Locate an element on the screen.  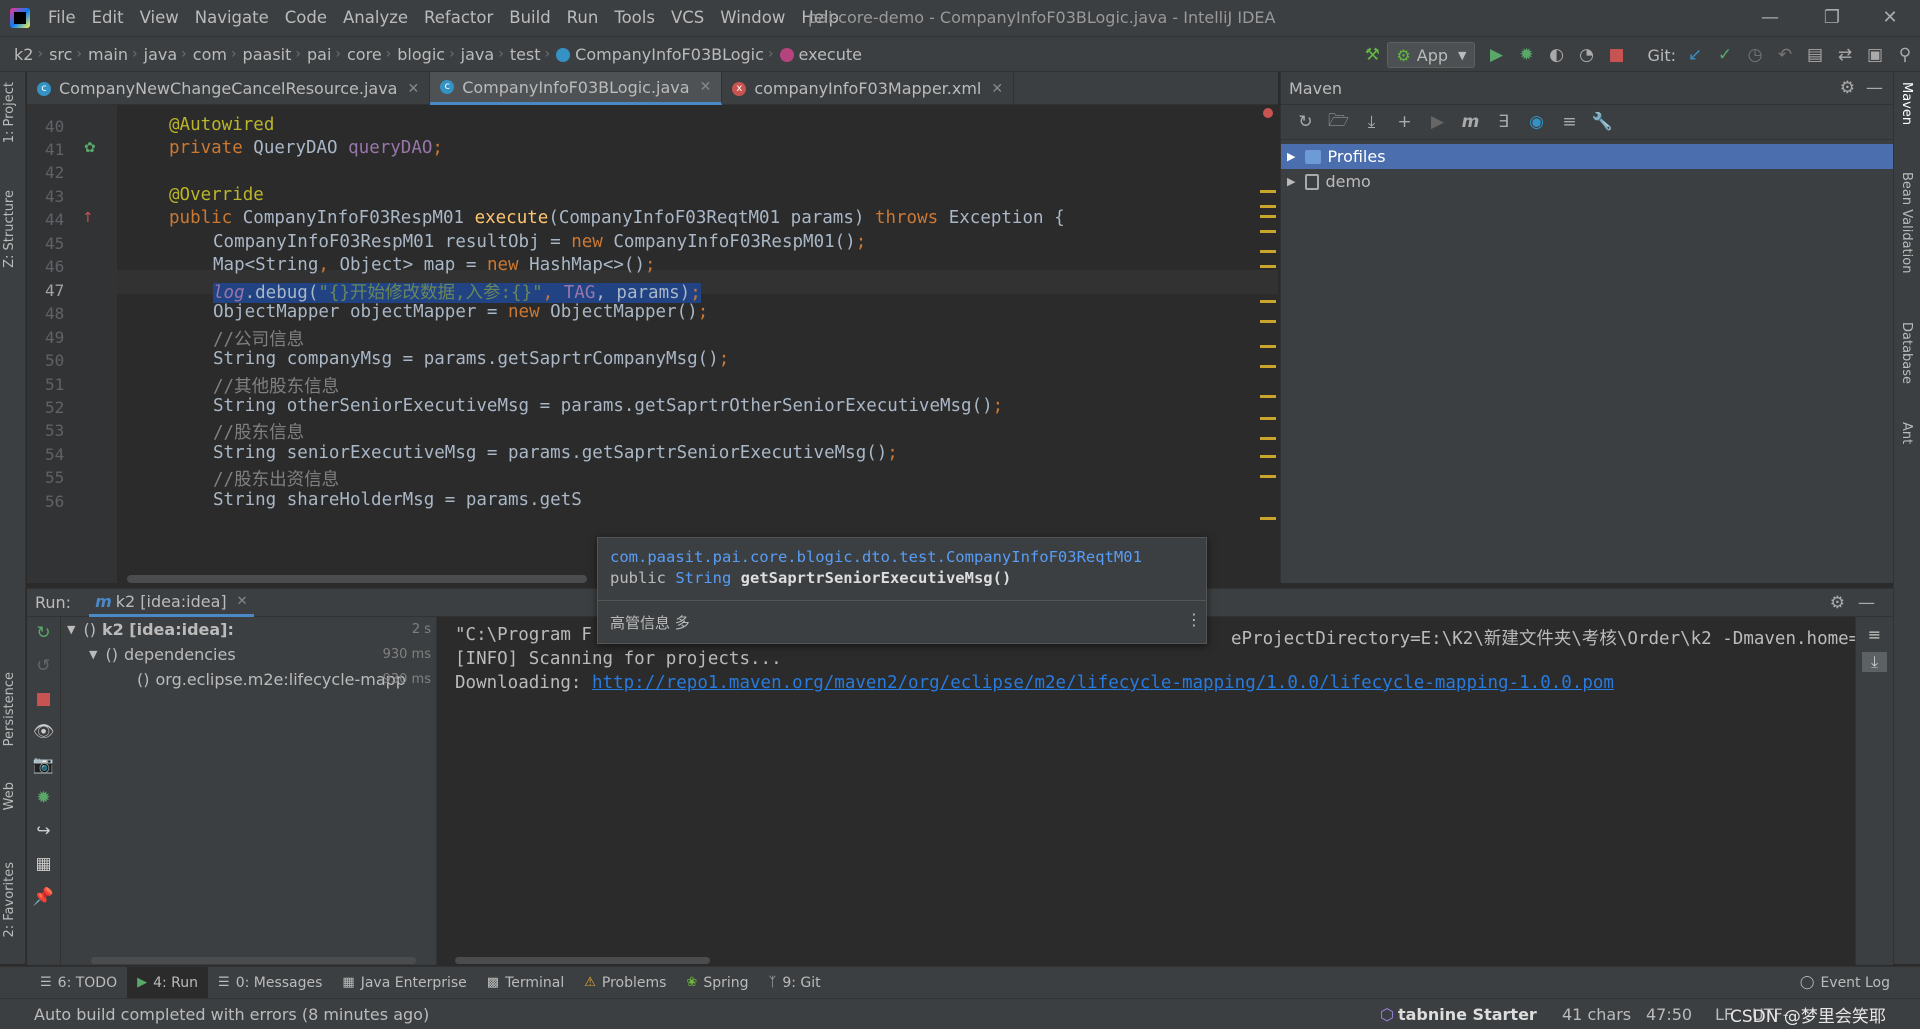
tree-horizontal-scrollbar is located at coordinates (253, 960).